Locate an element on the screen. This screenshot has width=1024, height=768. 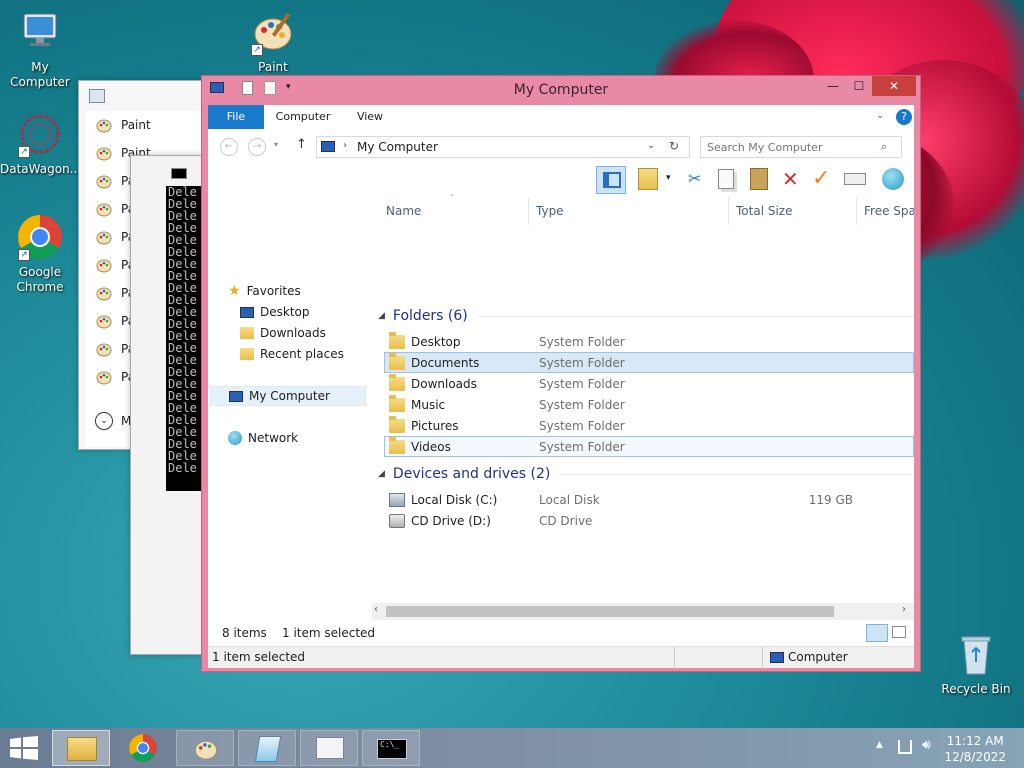
taskbar-command-prompt: C:\_ is located at coordinates (391, 748).